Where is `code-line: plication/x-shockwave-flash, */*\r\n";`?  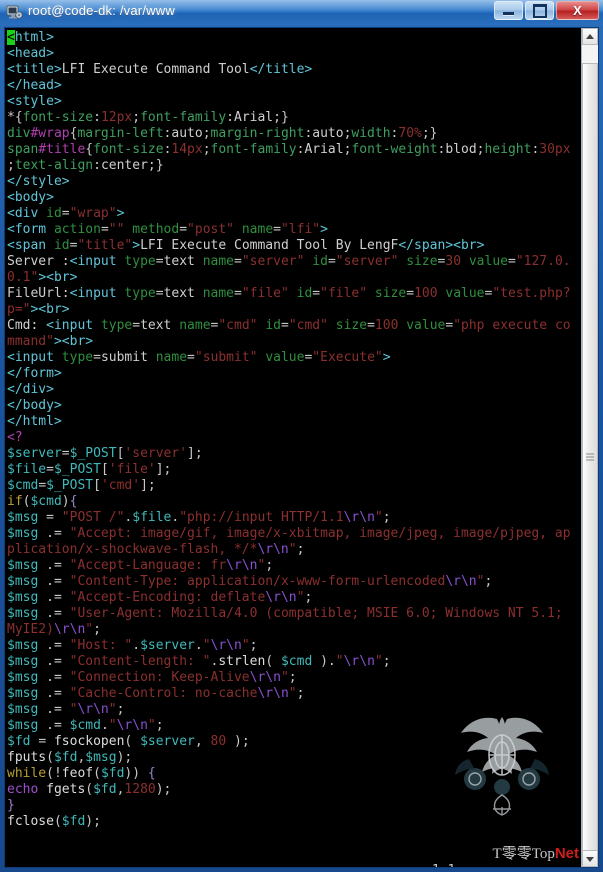 code-line: plication/x-shockwave-flash, */*\r\n"; is located at coordinates (156, 549).